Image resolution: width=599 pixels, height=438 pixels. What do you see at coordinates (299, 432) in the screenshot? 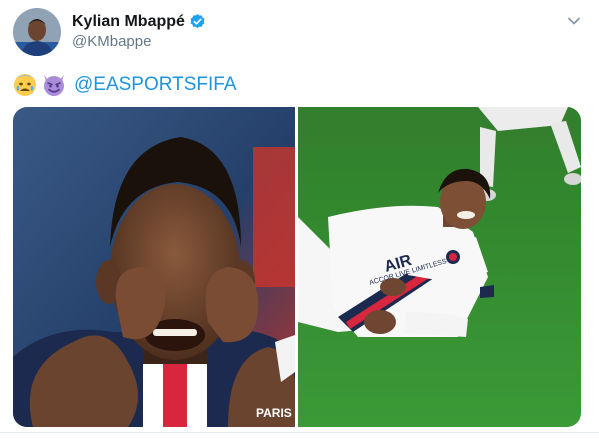
I see `bottom-divider` at bounding box center [299, 432].